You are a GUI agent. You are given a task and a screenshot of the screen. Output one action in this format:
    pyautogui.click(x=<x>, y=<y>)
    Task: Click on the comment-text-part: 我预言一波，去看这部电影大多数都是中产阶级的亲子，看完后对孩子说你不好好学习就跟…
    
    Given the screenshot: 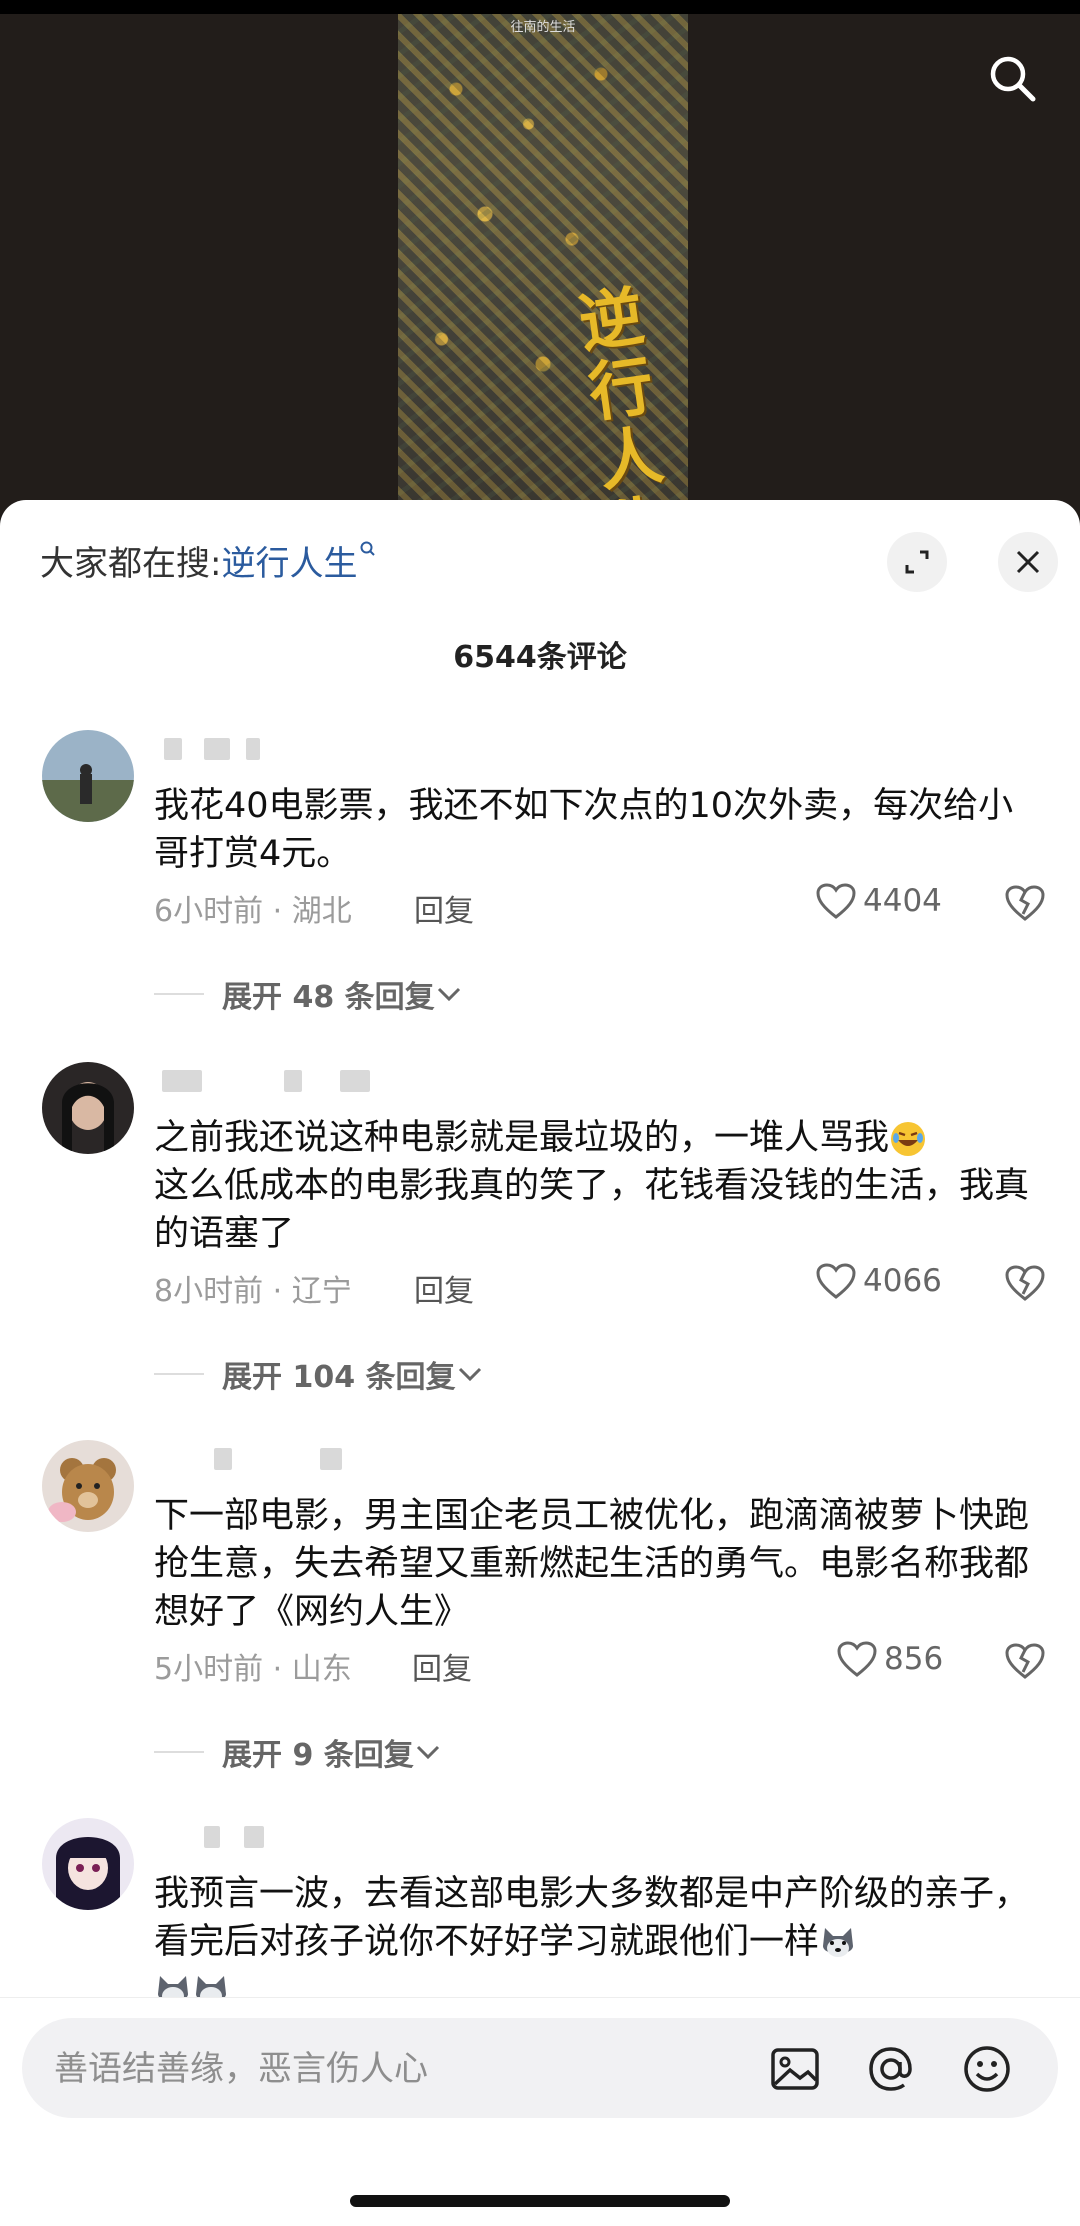 What is the action you would take?
    pyautogui.click(x=592, y=1918)
    